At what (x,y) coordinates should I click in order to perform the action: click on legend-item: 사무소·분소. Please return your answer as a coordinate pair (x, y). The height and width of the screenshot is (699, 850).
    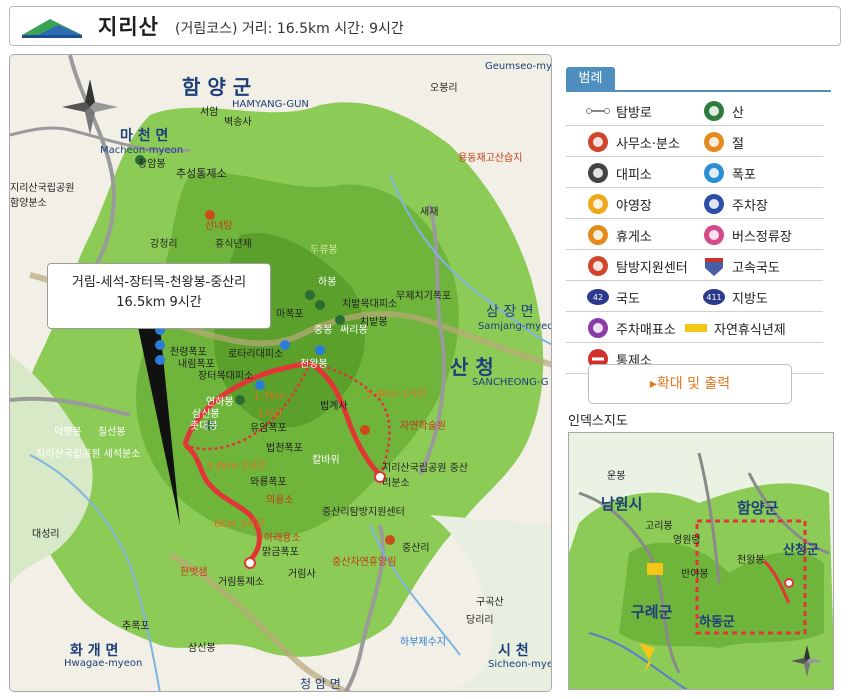
    Looking at the image, I should click on (633, 142).